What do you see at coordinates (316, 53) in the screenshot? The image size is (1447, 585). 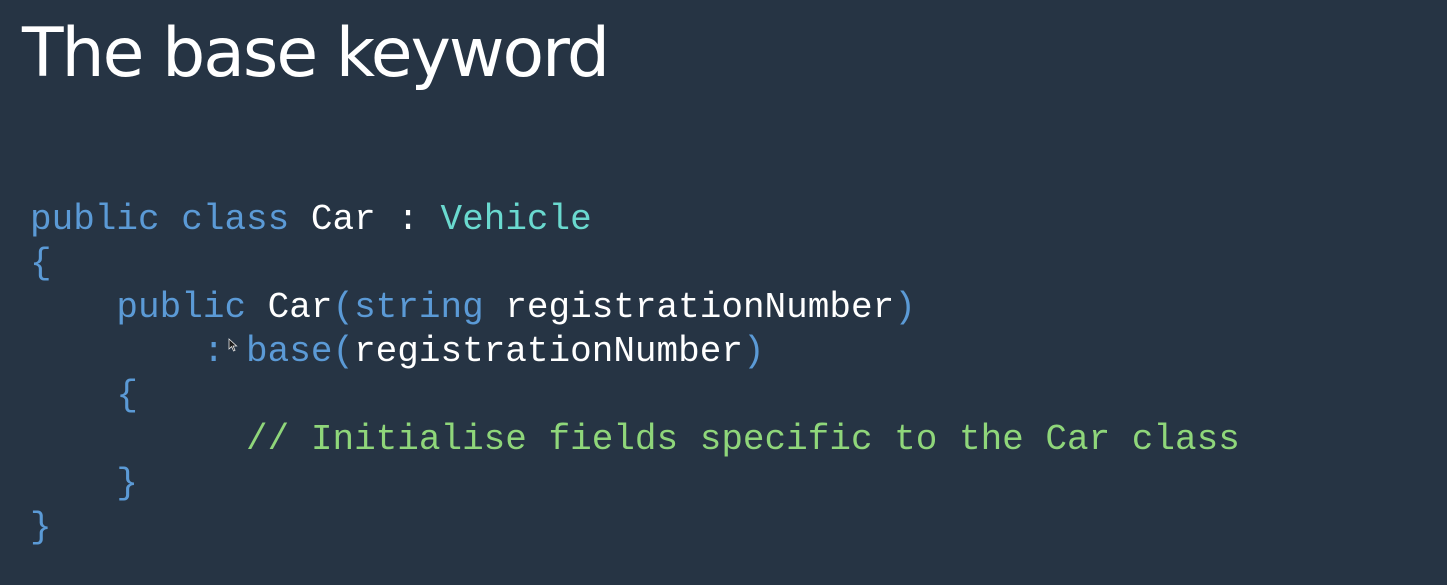 I see `slide-title: The base keyword` at bounding box center [316, 53].